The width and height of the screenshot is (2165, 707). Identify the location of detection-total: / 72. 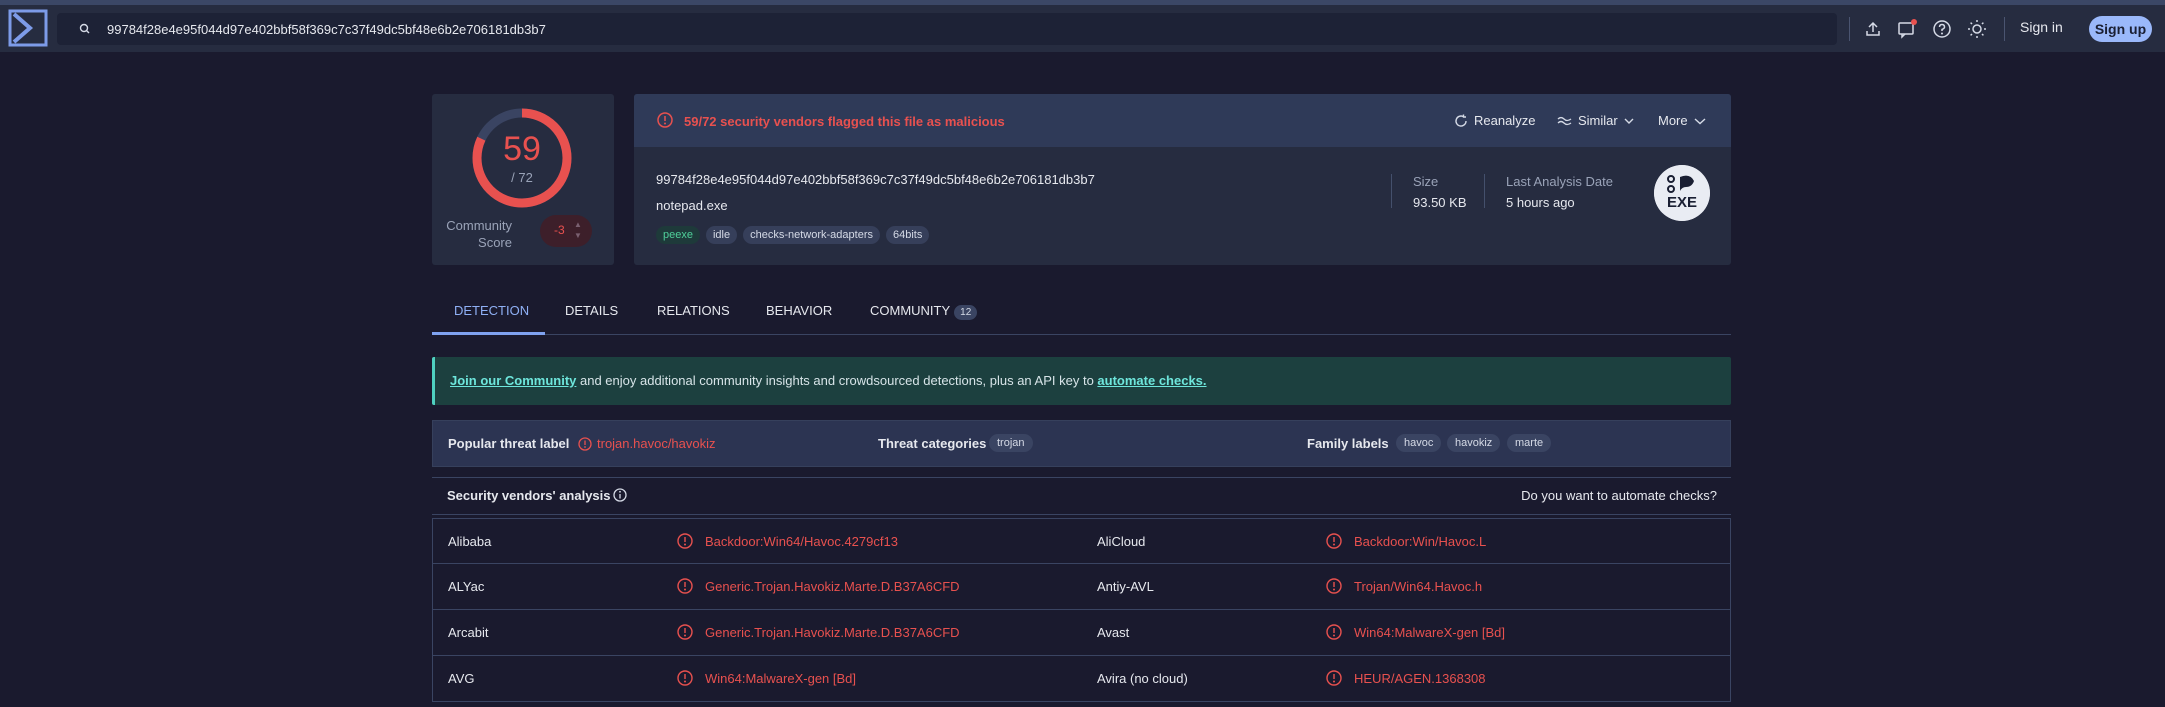
(522, 177).